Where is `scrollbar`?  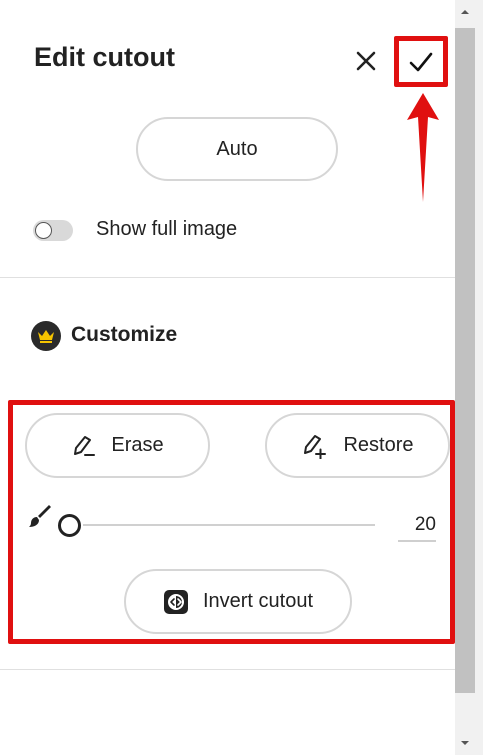
scrollbar is located at coordinates (469, 377).